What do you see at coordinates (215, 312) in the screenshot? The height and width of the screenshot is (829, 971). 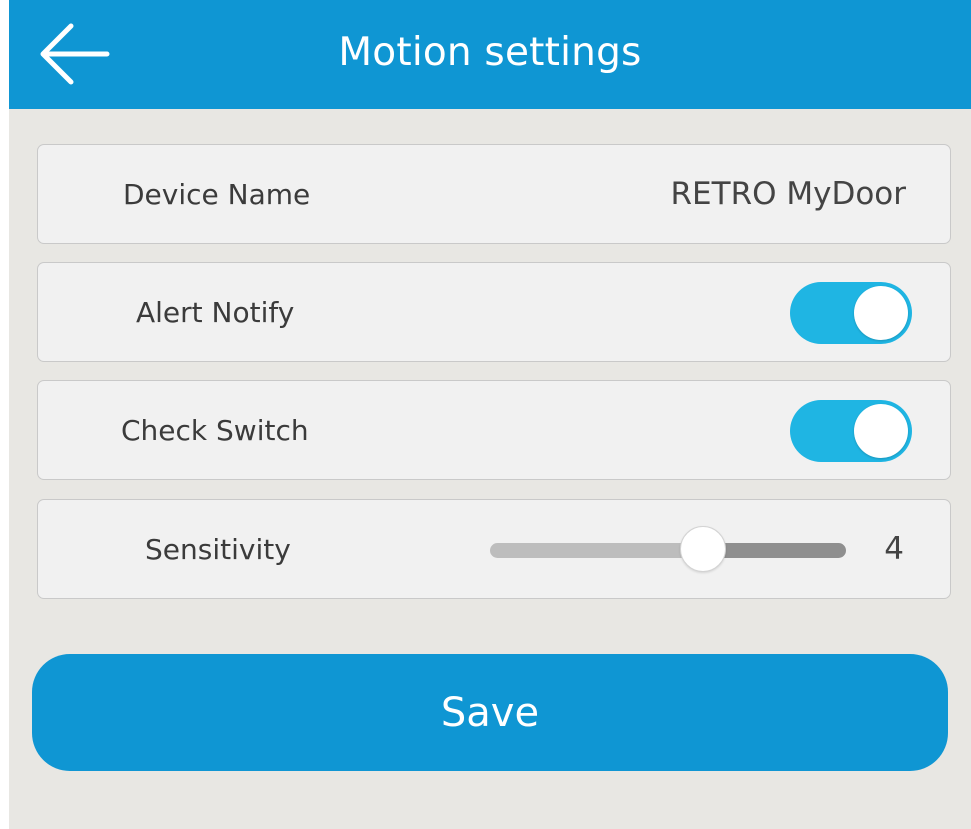 I see `alert-notify-label: Alert Notify` at bounding box center [215, 312].